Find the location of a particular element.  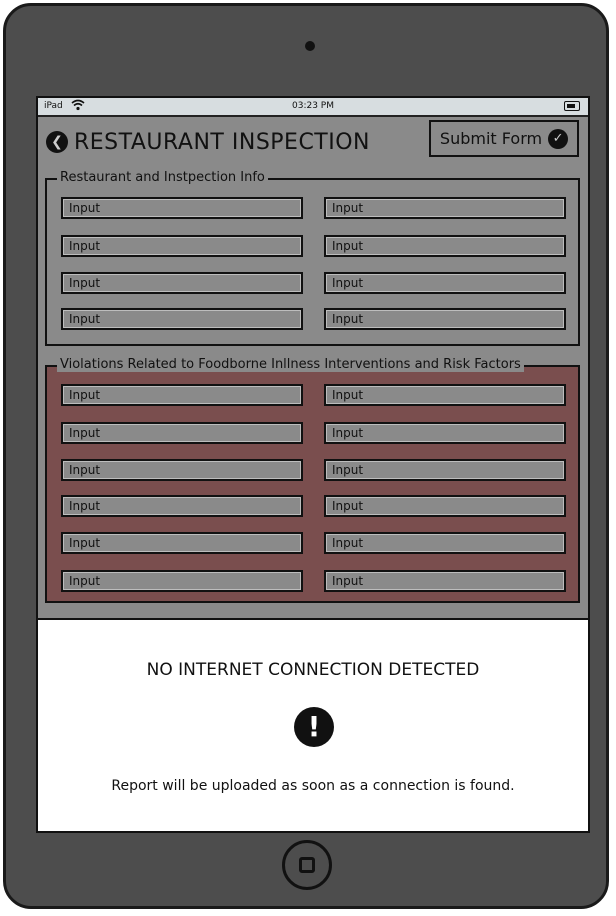

battery-icon is located at coordinates (572, 106).